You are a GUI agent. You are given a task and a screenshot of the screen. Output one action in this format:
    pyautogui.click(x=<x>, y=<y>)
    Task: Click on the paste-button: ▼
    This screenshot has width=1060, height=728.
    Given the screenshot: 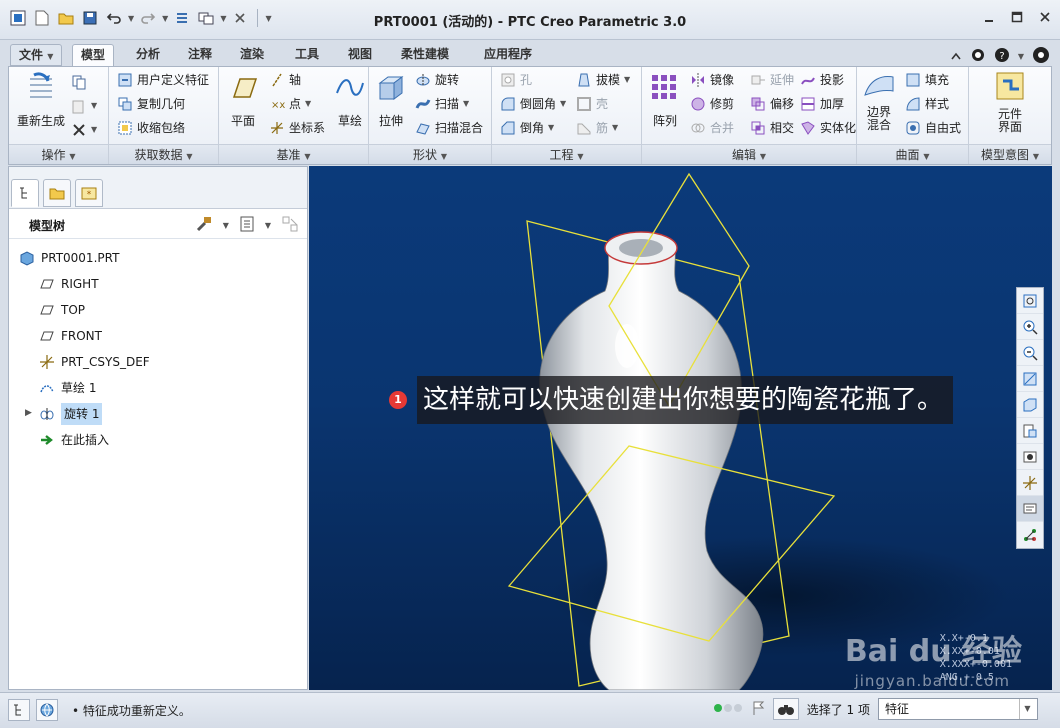 What is the action you would take?
    pyautogui.click(x=84, y=106)
    